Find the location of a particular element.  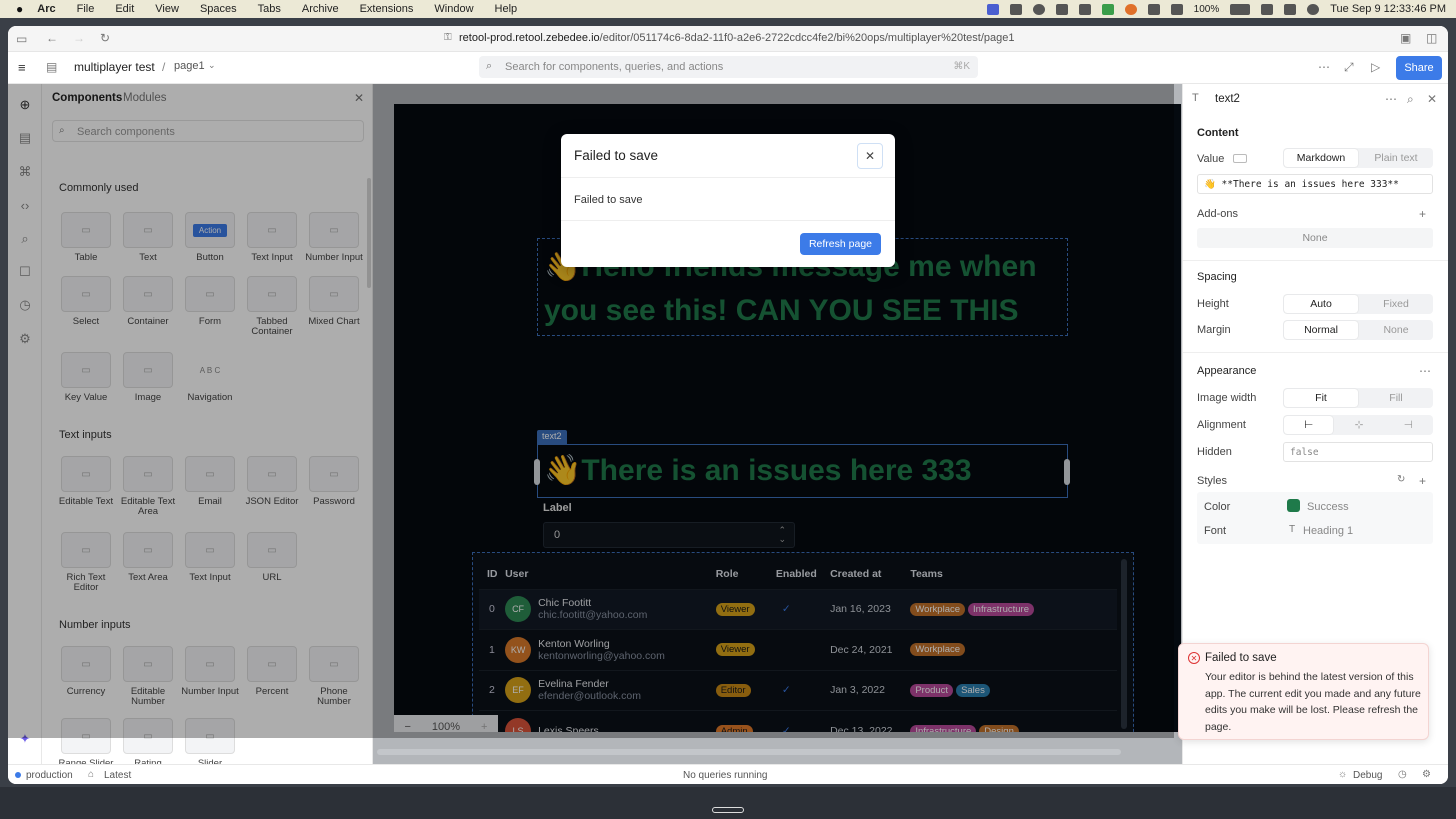

modal-divider is located at coordinates (728, 177).